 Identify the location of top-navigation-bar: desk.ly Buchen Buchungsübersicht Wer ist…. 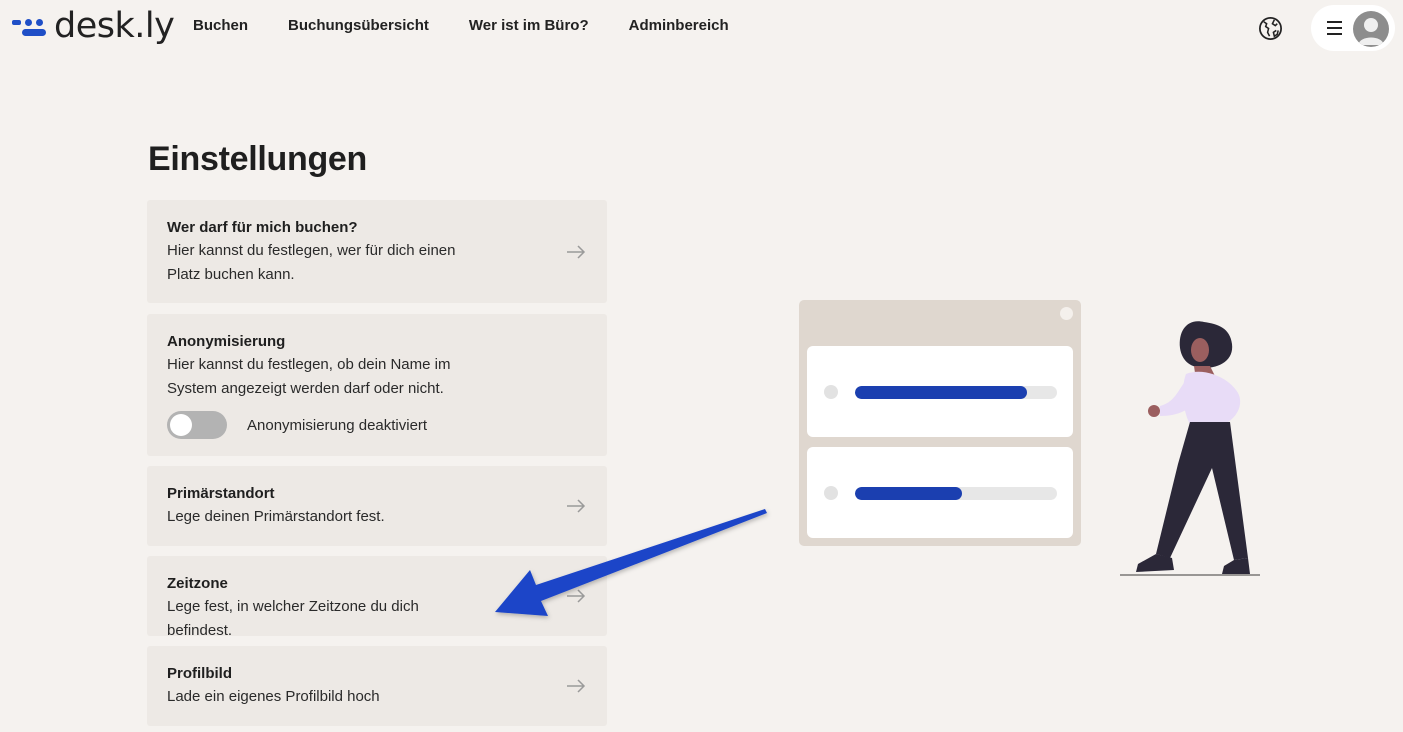
(701, 28).